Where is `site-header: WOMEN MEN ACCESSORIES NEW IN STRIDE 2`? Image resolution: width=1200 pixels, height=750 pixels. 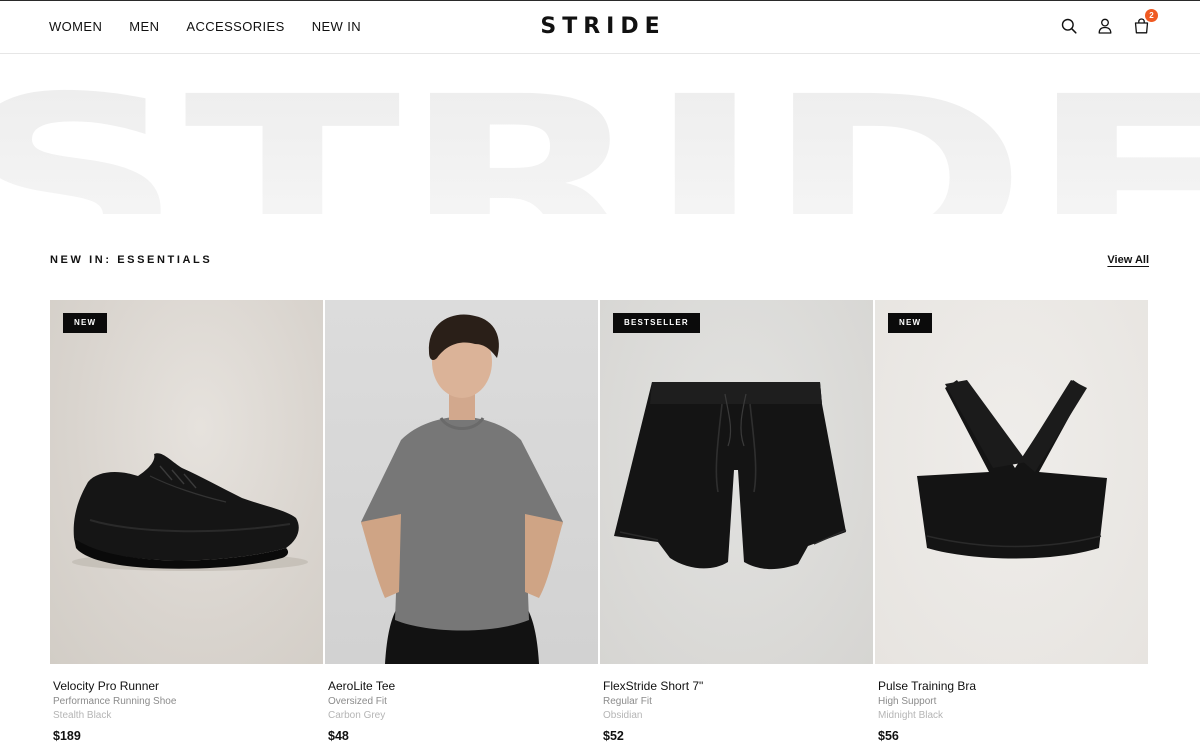 site-header: WOMEN MEN ACCESSORIES NEW IN STRIDE 2 is located at coordinates (600, 27).